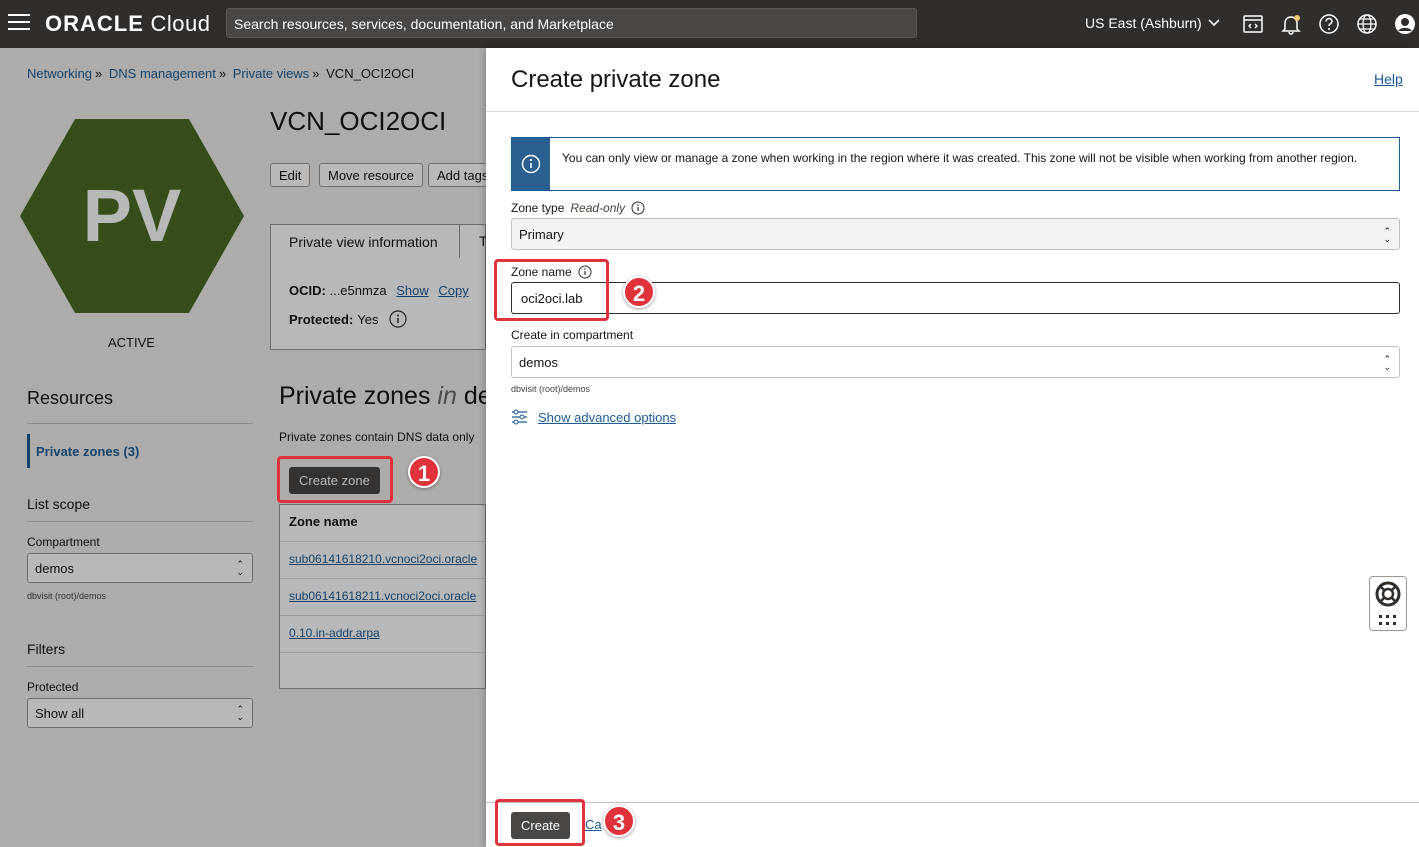 Image resolution: width=1419 pixels, height=847 pixels. What do you see at coordinates (593, 417) in the screenshot?
I see `show-advanced-options-link: Show advanced options` at bounding box center [593, 417].